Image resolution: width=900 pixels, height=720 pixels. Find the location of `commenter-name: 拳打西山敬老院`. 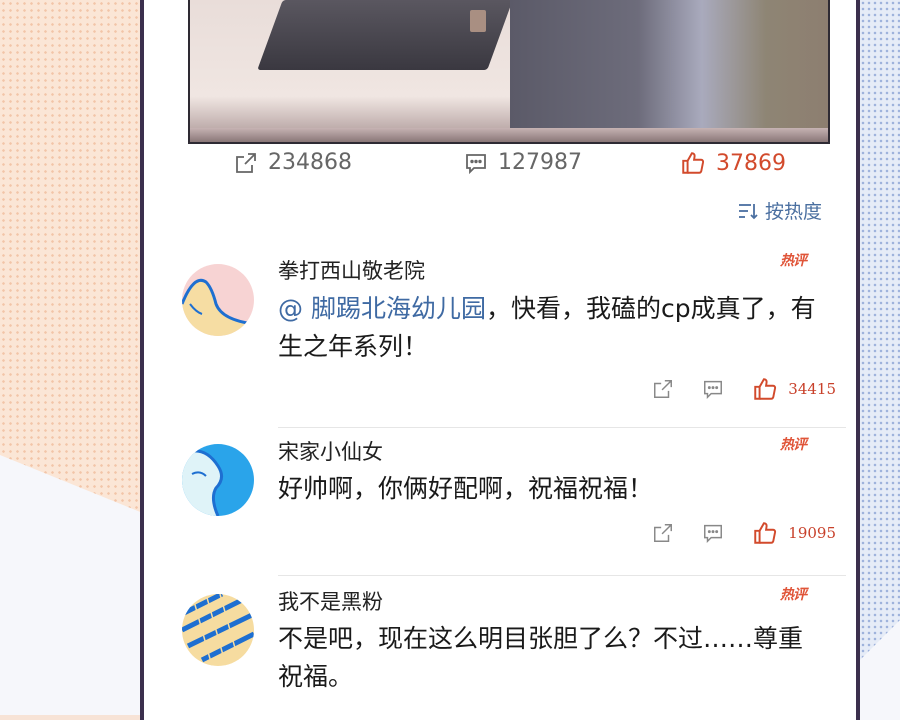

commenter-name: 拳打西山敬老院 is located at coordinates (351, 270).